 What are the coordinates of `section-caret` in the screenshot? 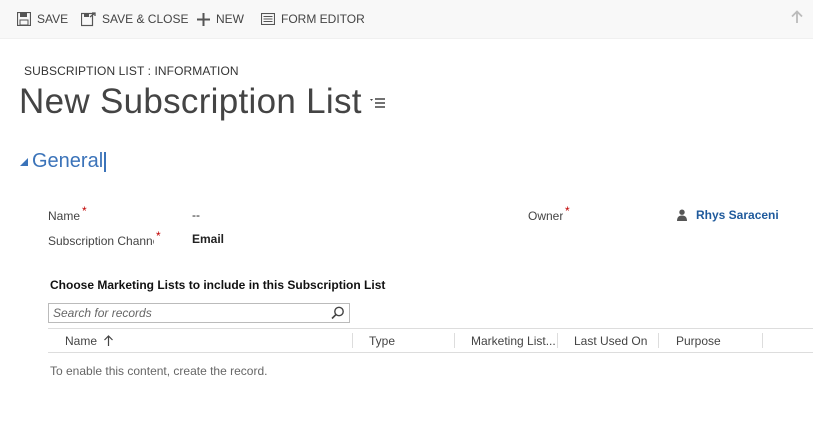 It's located at (105, 161).